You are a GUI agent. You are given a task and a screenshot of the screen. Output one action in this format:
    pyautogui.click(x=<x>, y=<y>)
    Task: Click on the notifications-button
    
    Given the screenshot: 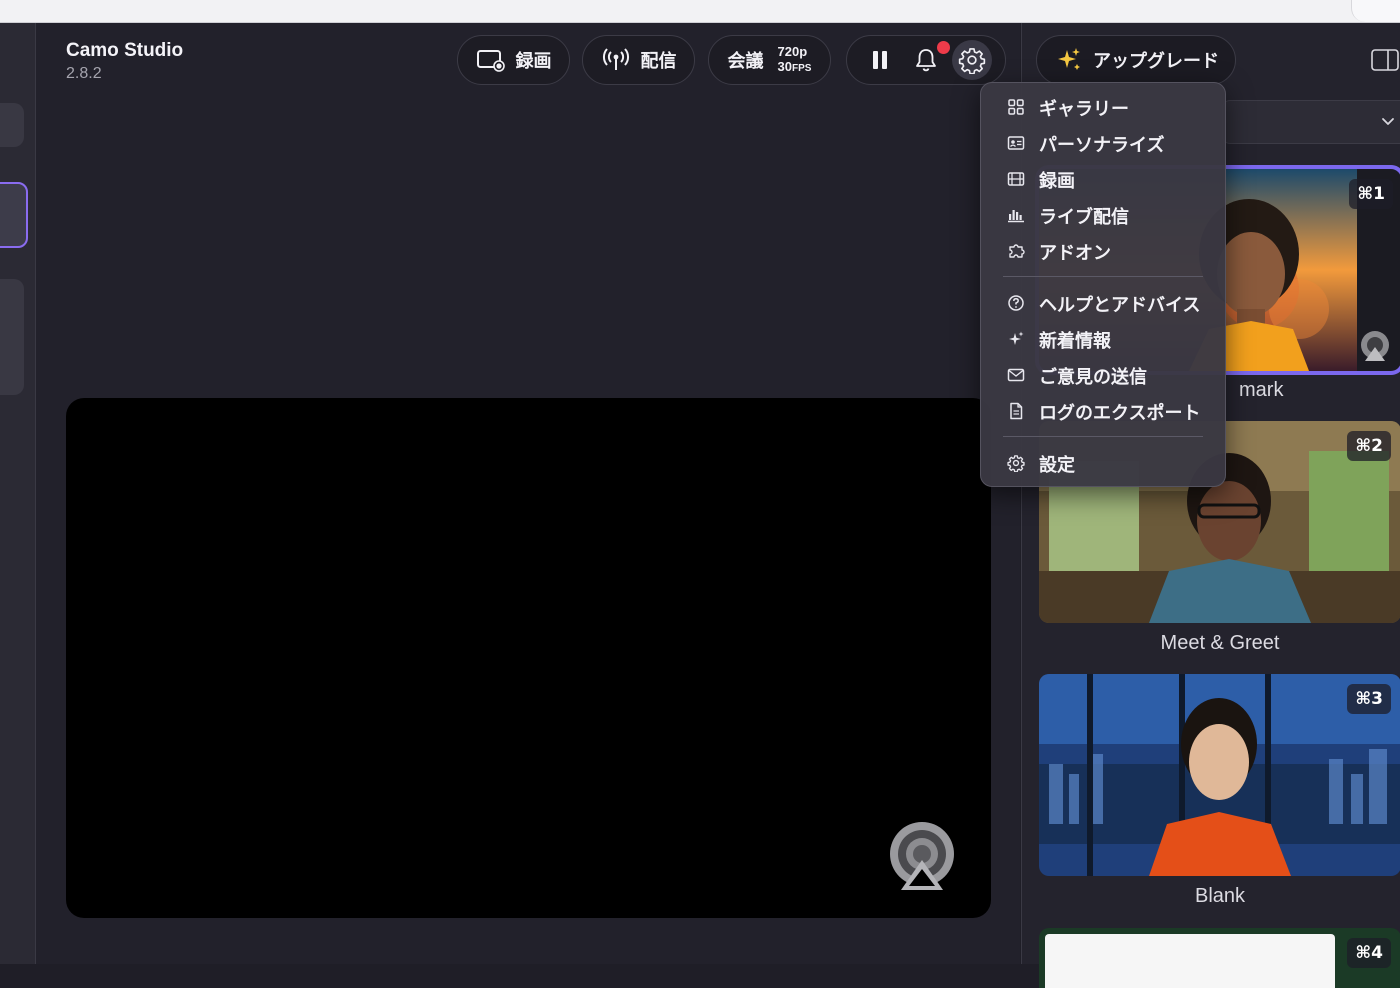 What is the action you would take?
    pyautogui.click(x=928, y=60)
    